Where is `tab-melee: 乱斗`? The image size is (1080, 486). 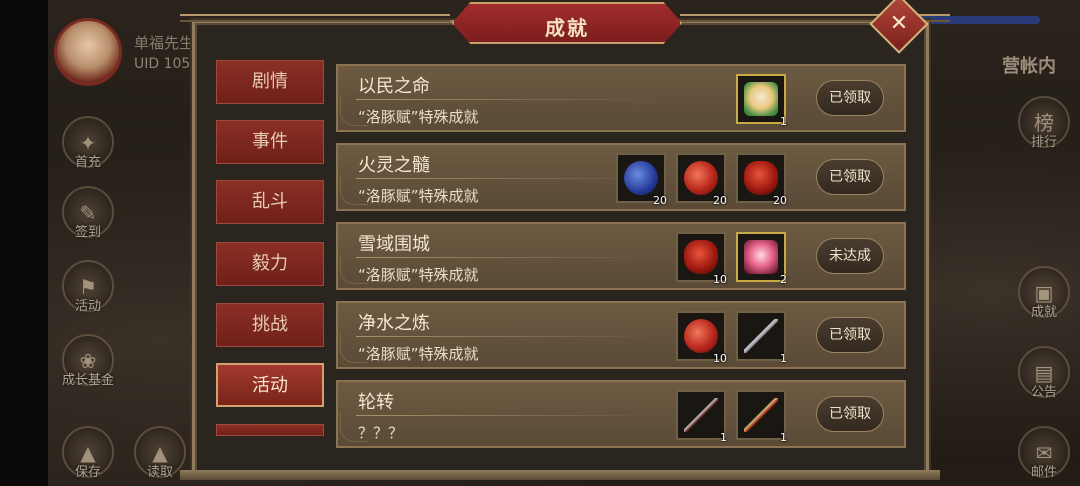 tab-melee: 乱斗 is located at coordinates (270, 202).